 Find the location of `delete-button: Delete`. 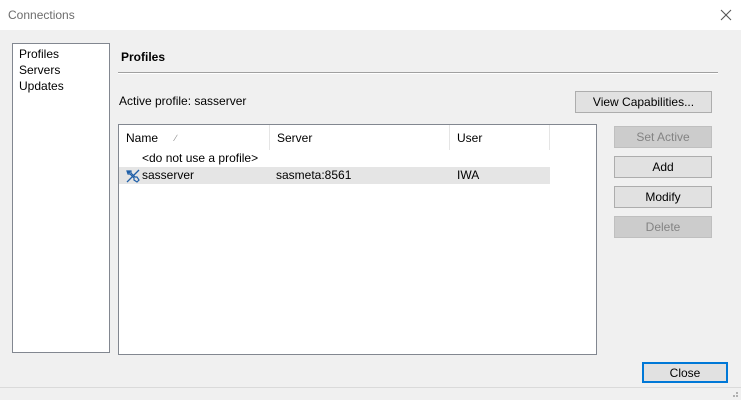

delete-button: Delete is located at coordinates (663, 227).